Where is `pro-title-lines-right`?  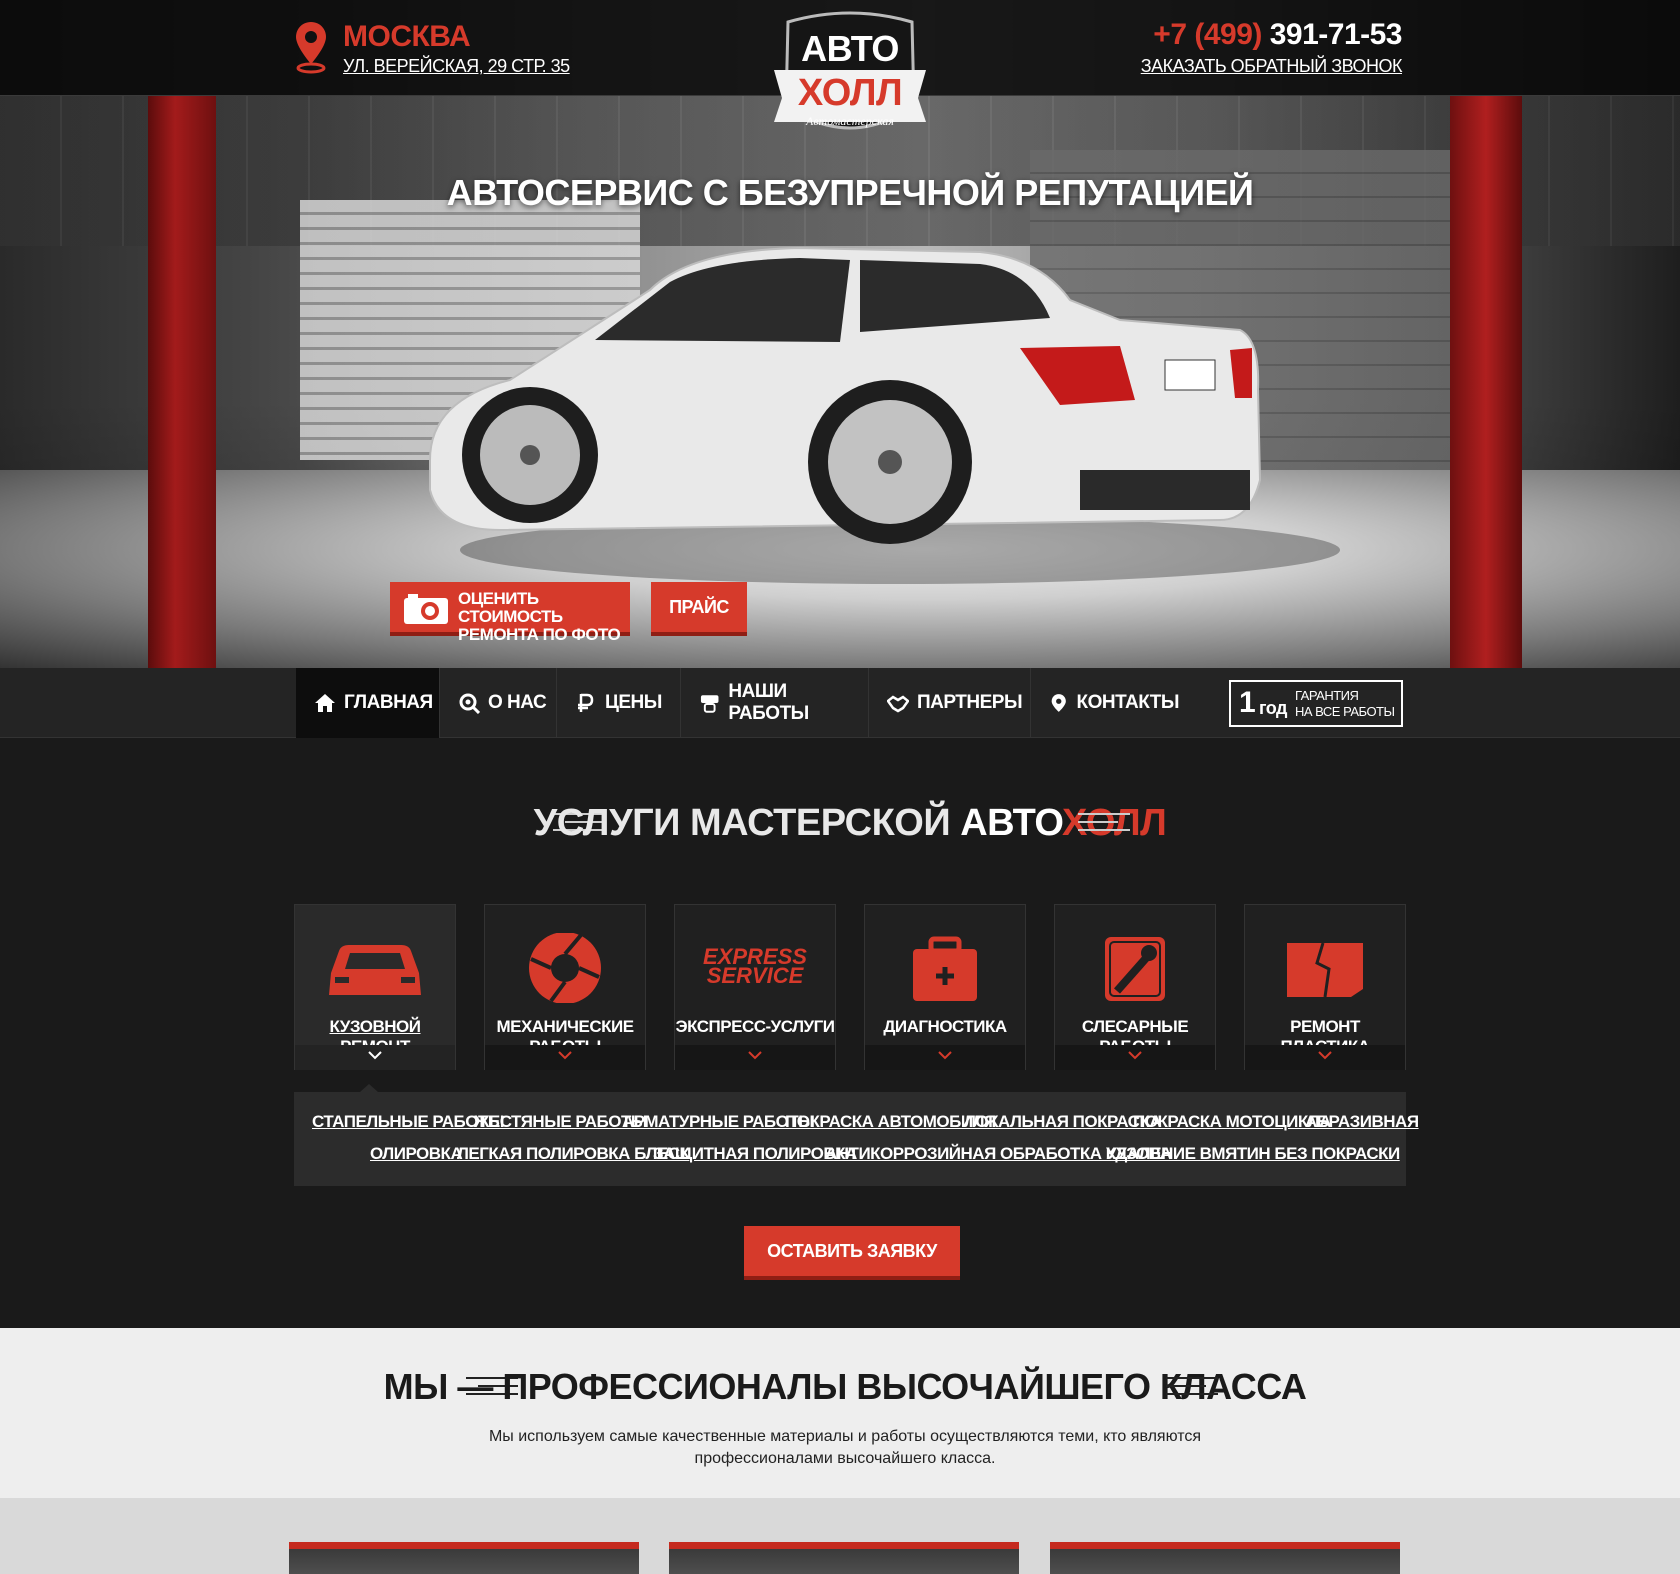
pro-title-lines-right is located at coordinates (1192, 1386).